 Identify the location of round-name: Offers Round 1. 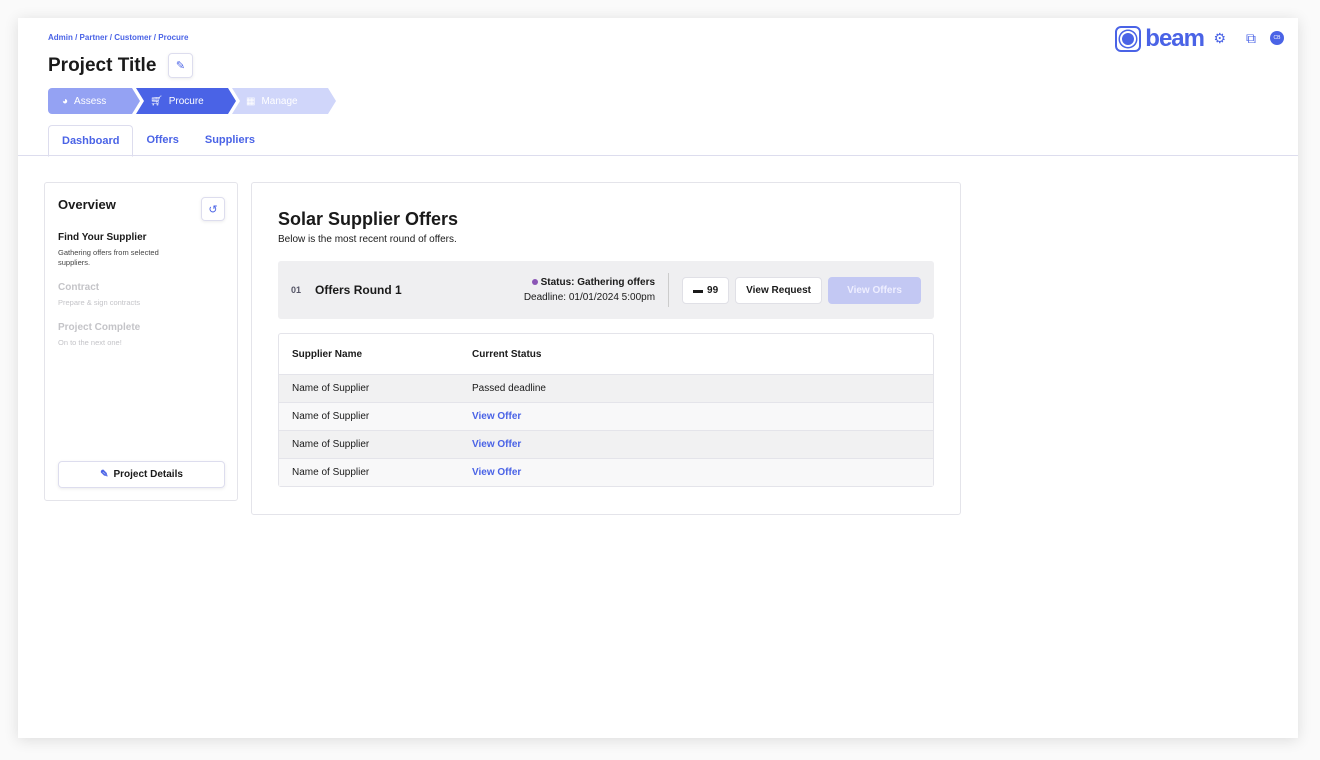
(358, 290).